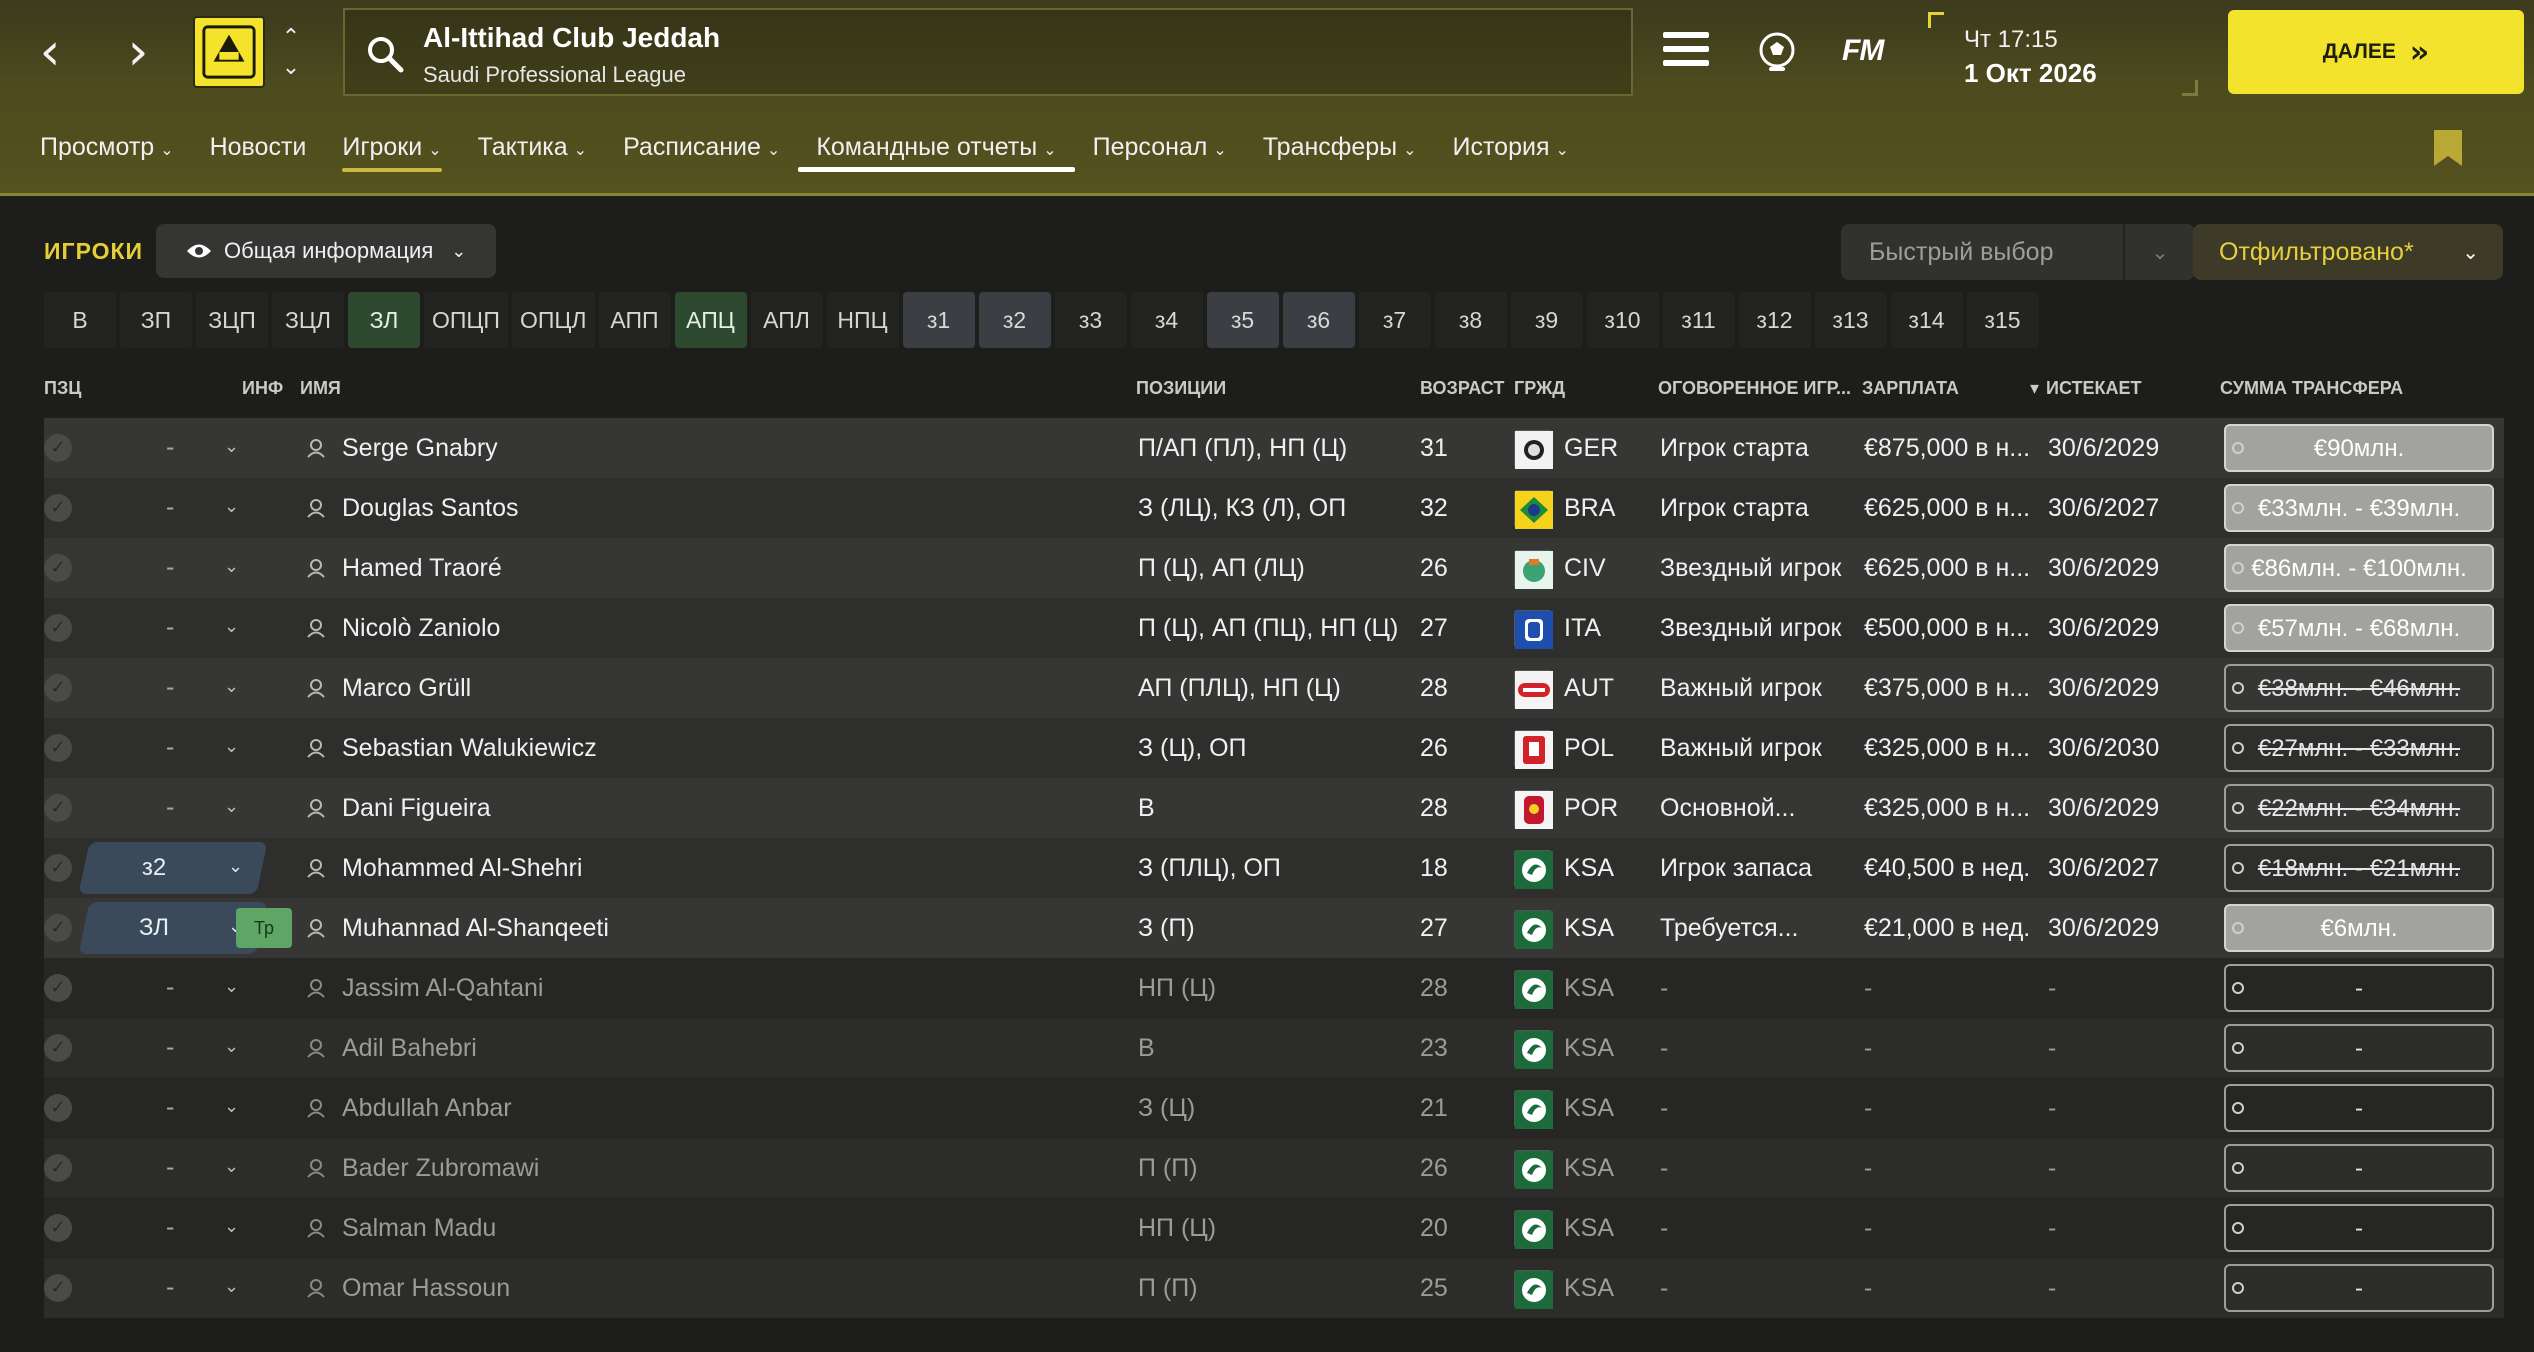 Image resolution: width=2534 pixels, height=1352 pixels. I want to click on player-nationality: AUT, so click(1604, 688).